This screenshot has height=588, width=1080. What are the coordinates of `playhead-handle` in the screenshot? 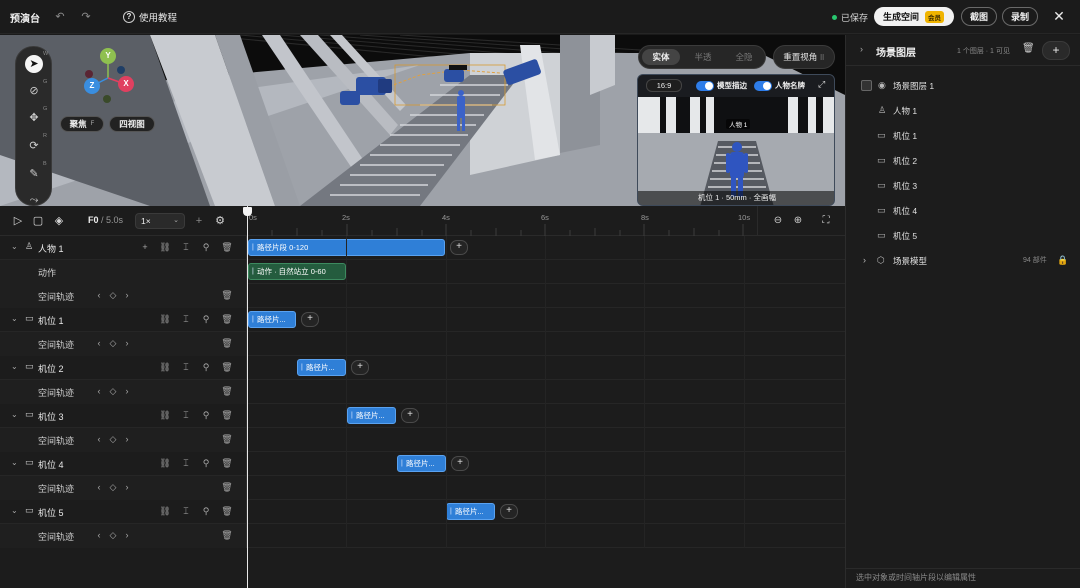 It's located at (247, 211).